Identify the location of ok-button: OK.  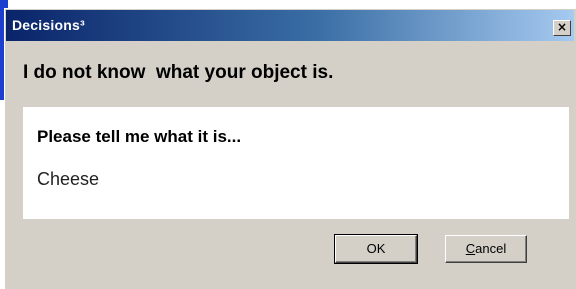
(376, 249).